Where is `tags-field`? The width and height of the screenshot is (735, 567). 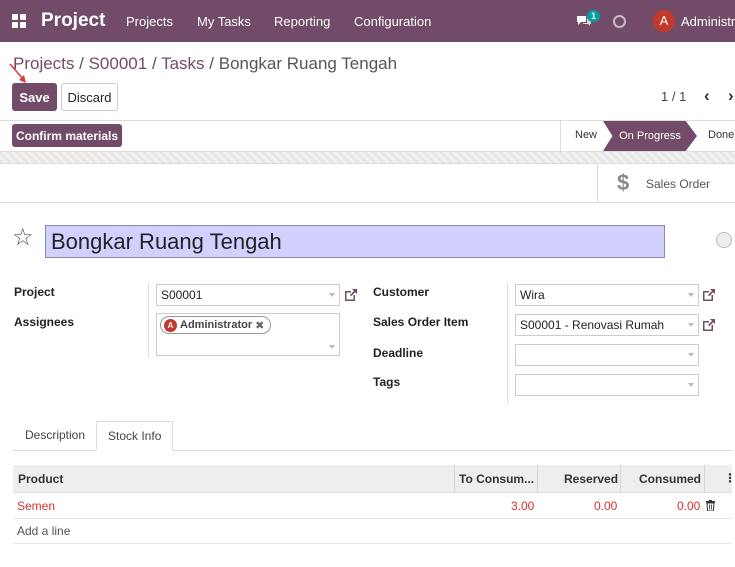 tags-field is located at coordinates (607, 385).